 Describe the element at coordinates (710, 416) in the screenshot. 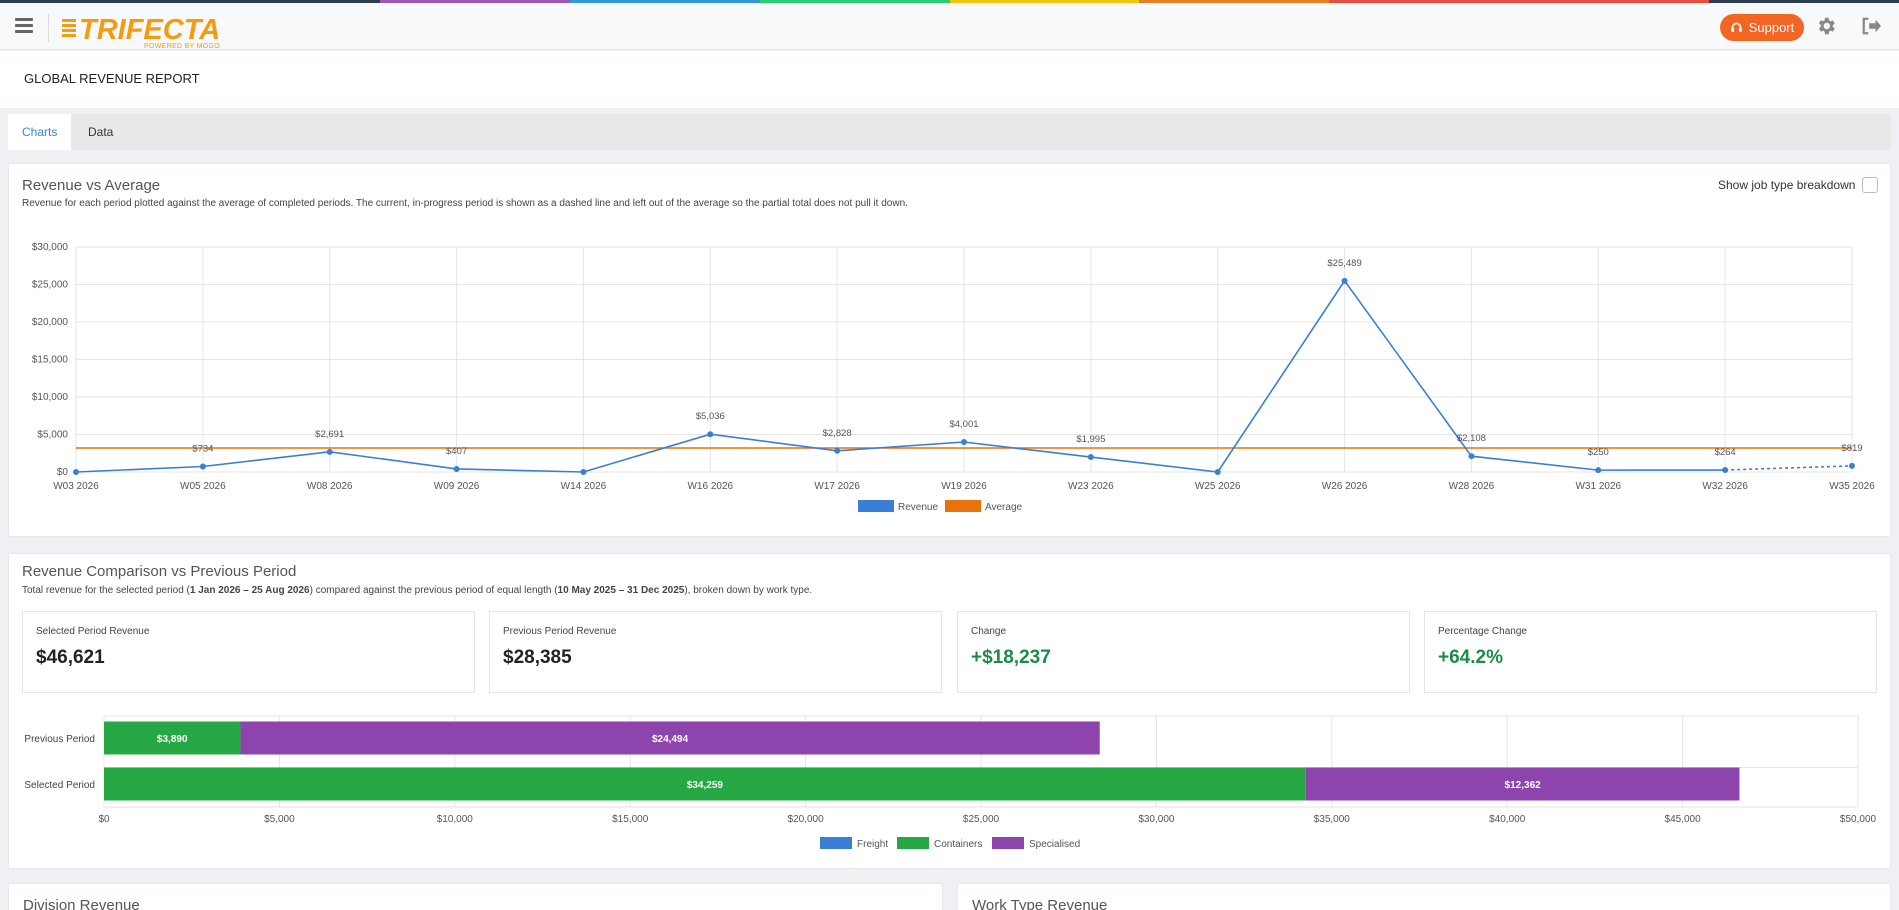

I see `data-label: $5,036` at that location.